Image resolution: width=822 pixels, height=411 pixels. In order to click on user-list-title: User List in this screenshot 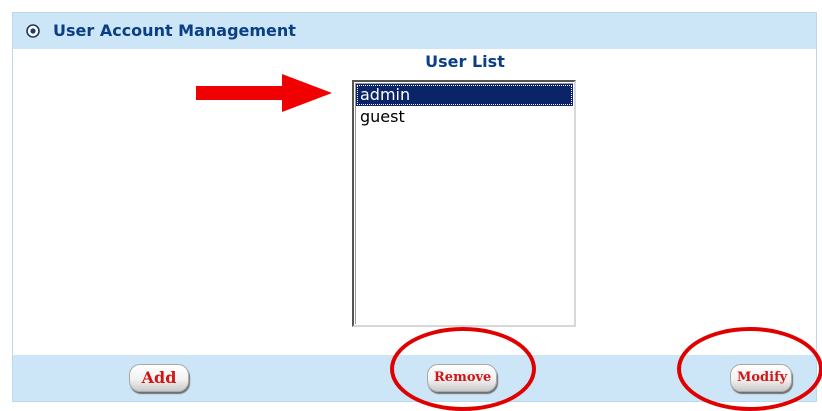, I will do `click(465, 61)`.